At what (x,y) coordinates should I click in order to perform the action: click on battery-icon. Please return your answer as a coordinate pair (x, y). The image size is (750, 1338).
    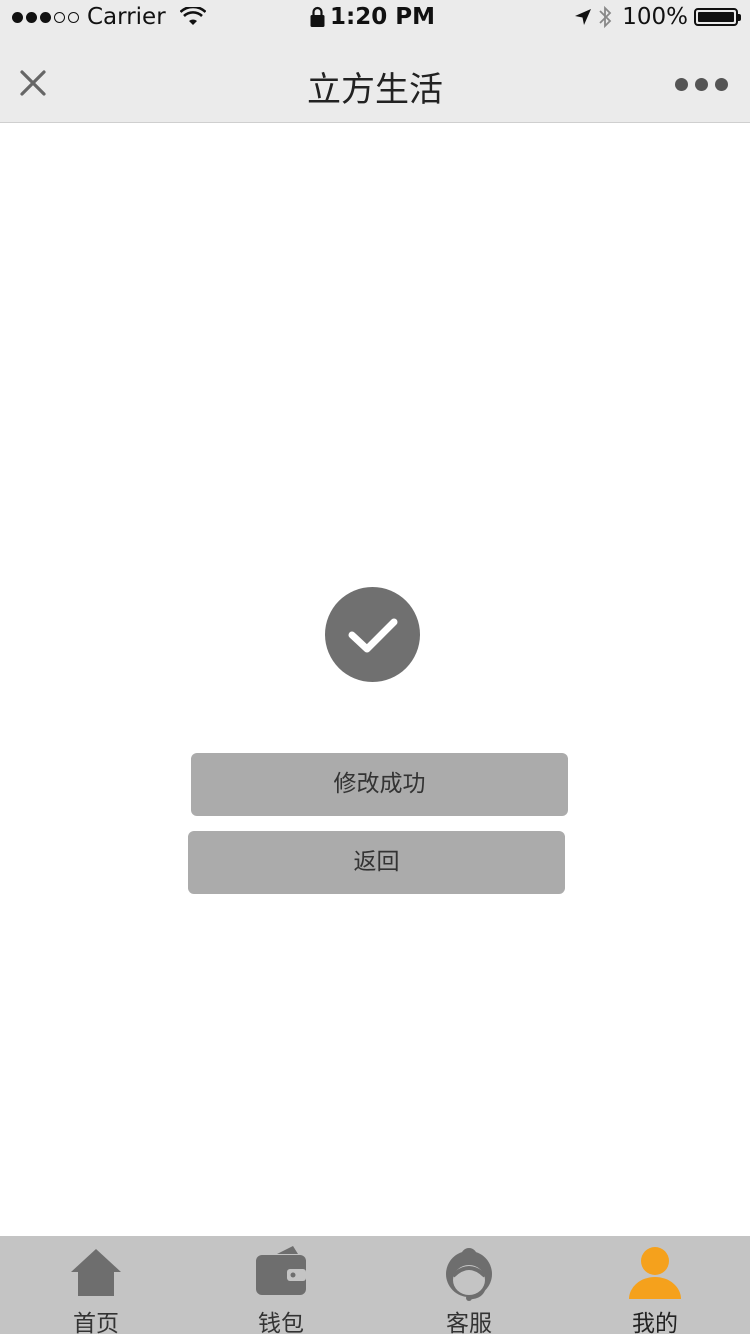
    Looking at the image, I should click on (717, 17).